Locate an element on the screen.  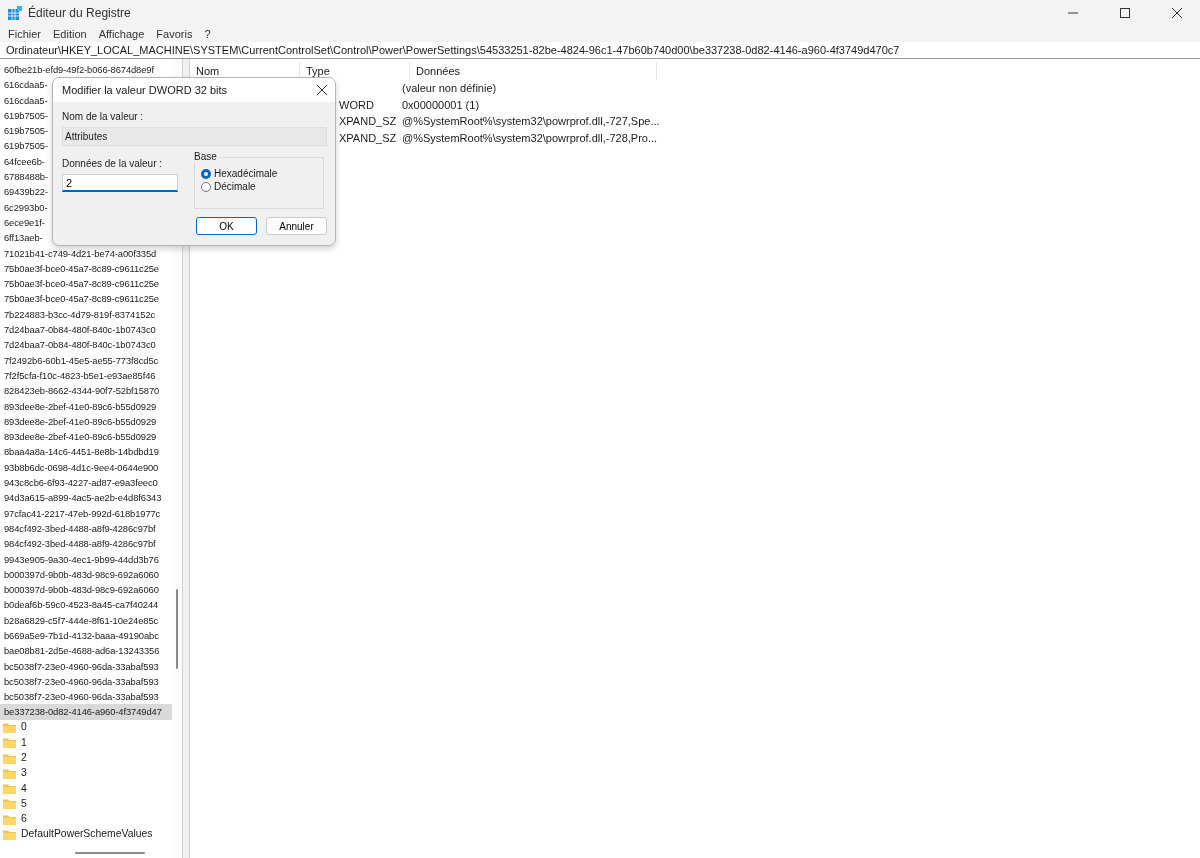
dialog-title: Modifier la valeur DWORD 32 bits is located at coordinates (145, 90).